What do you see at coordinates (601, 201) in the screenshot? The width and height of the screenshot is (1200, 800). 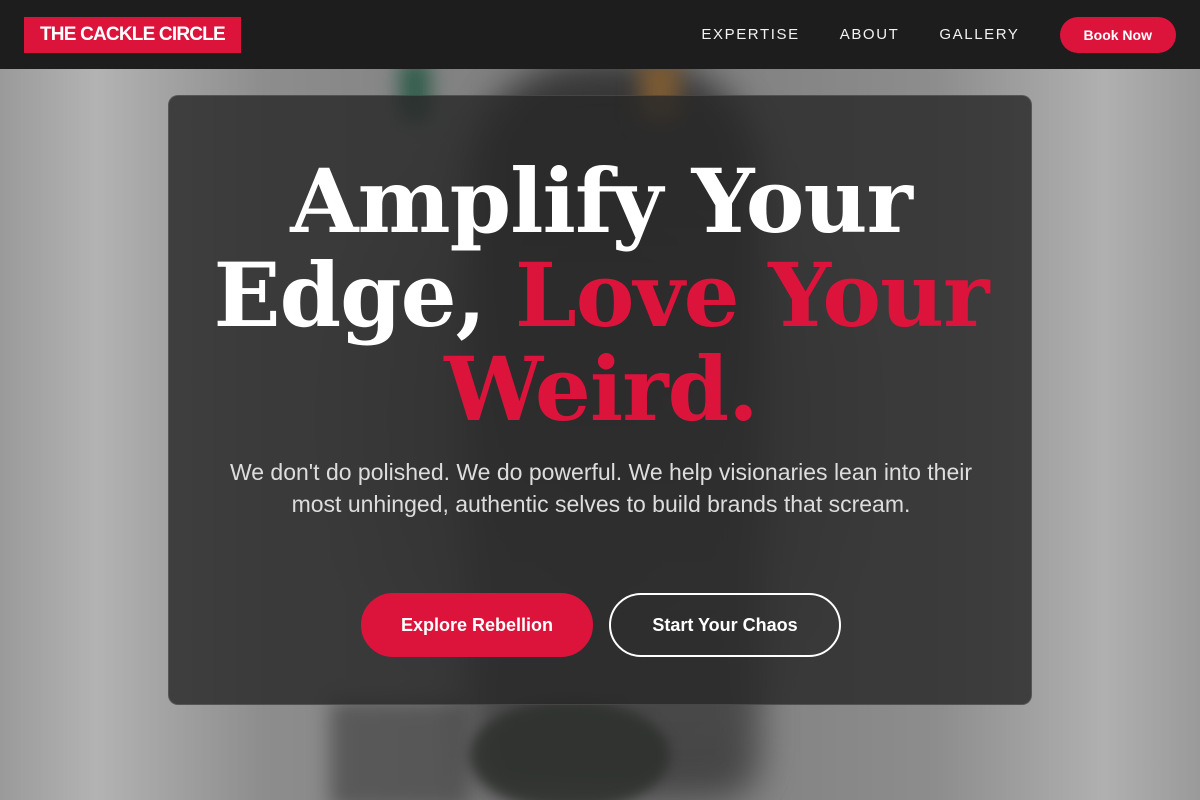 I see `headline-line-1: Amplify Your` at bounding box center [601, 201].